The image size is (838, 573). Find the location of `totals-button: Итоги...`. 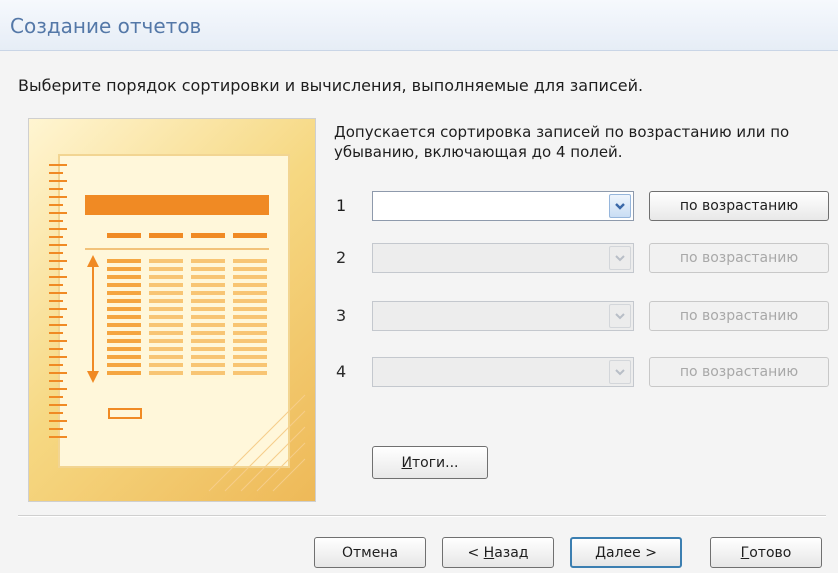

totals-button: Итоги... is located at coordinates (430, 462).